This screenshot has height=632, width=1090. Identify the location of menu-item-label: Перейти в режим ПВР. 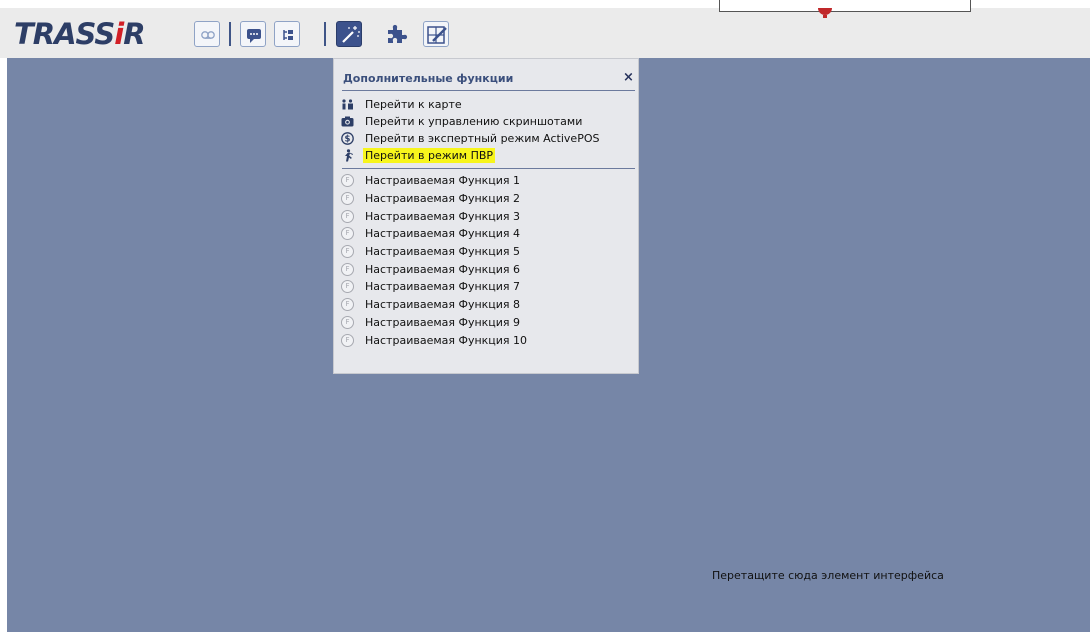
(429, 155).